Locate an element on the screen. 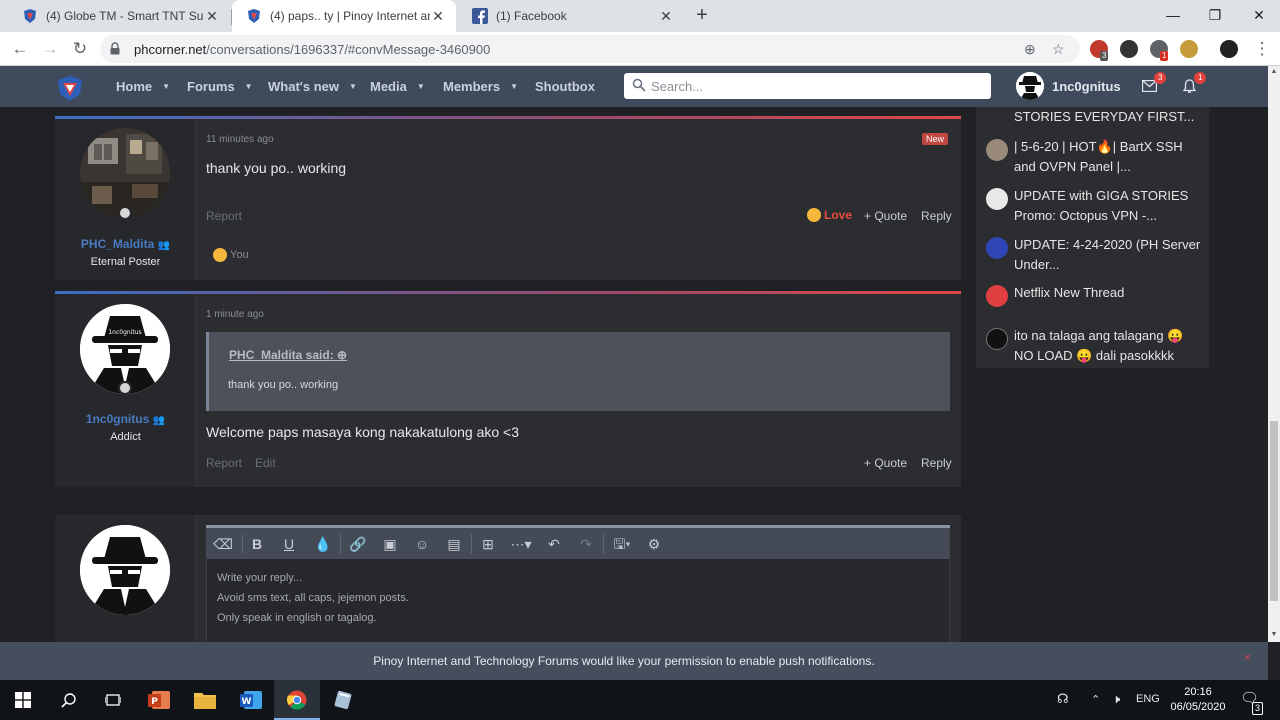 This screenshot has width=1280, height=720. input-language: ENG is located at coordinates (1148, 699).